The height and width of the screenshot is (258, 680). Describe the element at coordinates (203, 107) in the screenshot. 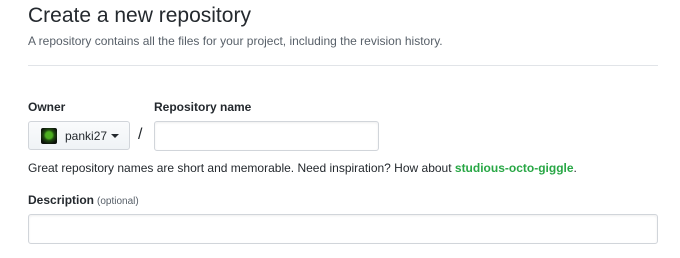

I see `repository-name-label: Repository name` at that location.